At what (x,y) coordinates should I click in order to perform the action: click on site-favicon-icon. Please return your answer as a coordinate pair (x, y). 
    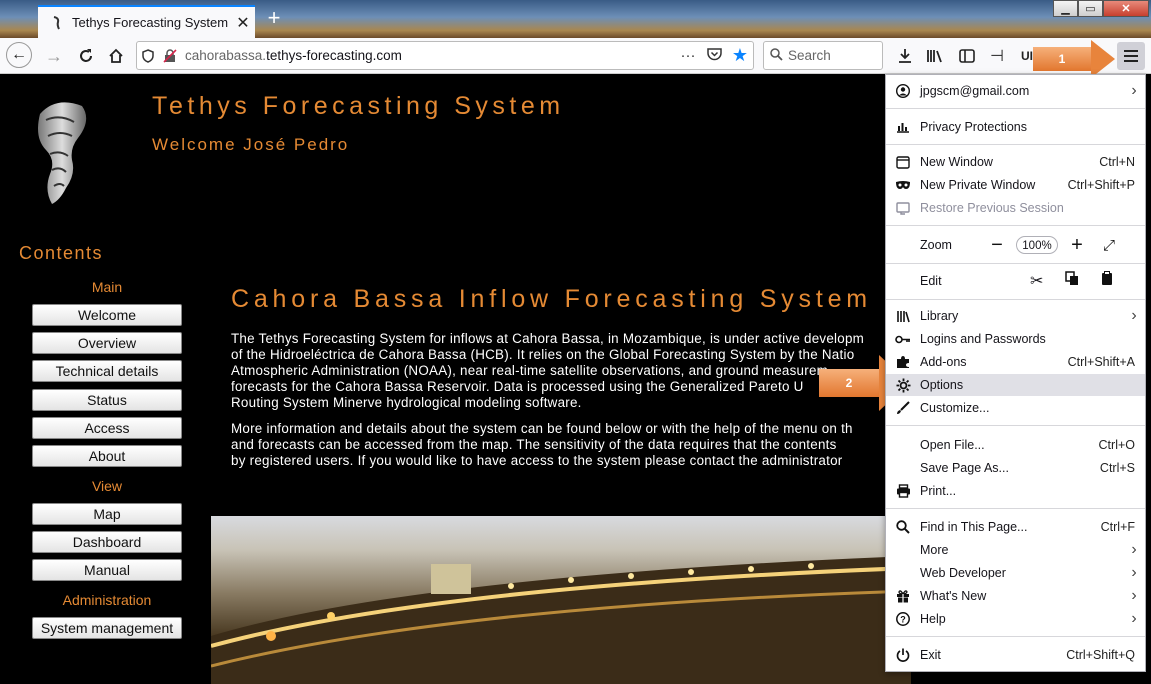
    Looking at the image, I should click on (57, 22).